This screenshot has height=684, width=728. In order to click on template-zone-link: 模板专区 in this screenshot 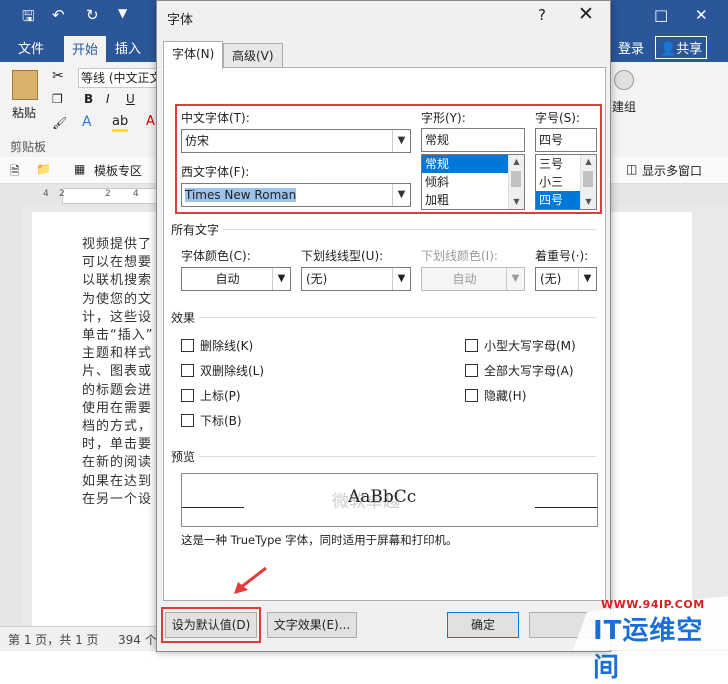, I will do `click(118, 170)`.